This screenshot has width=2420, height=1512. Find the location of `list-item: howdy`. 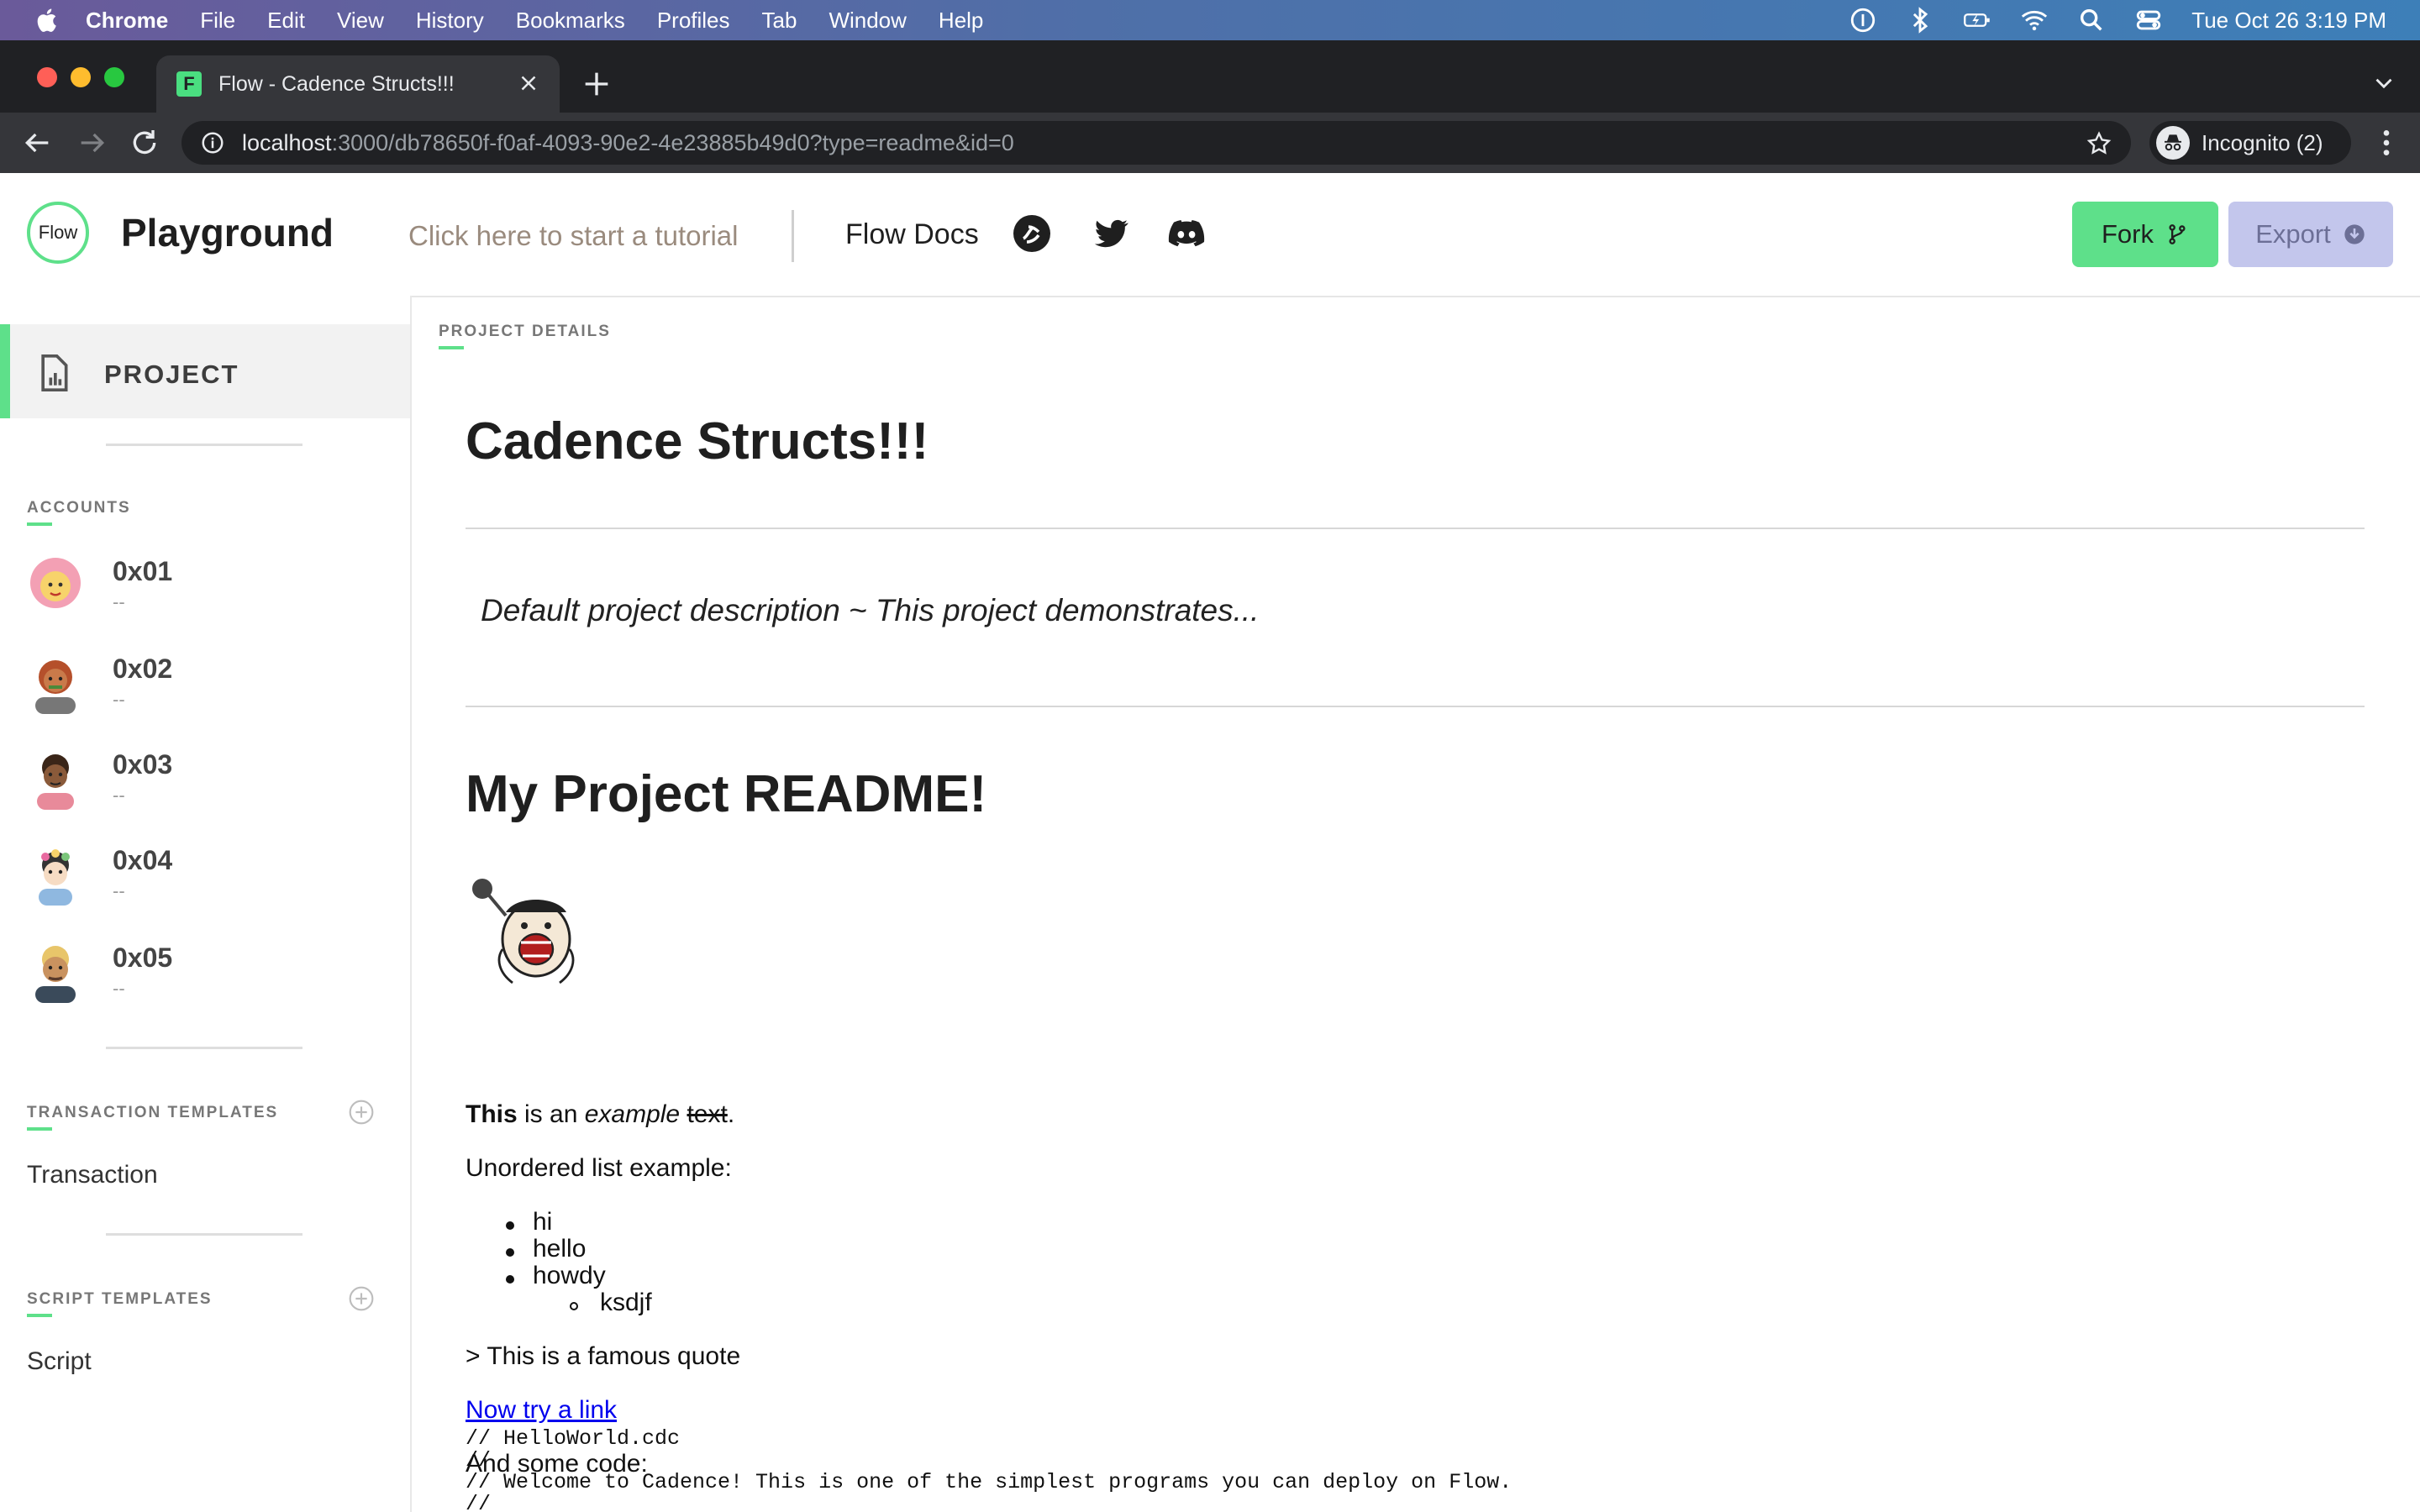

list-item: howdy is located at coordinates (569, 1275).